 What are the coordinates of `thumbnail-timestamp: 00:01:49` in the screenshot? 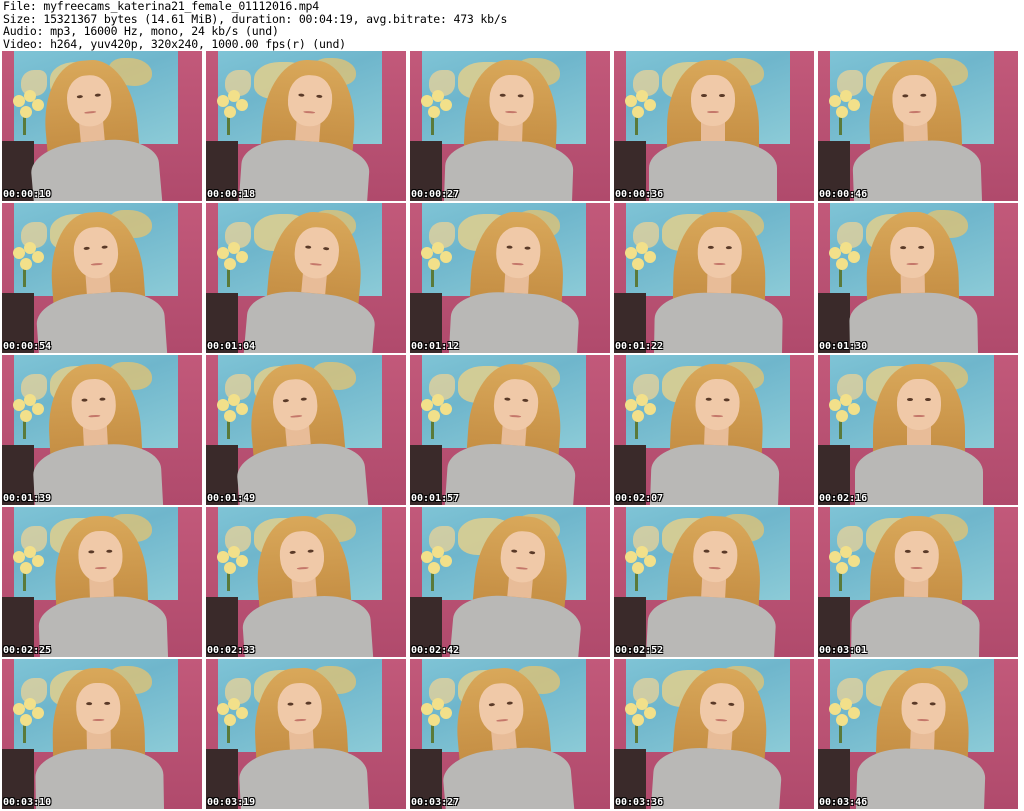 It's located at (231, 498).